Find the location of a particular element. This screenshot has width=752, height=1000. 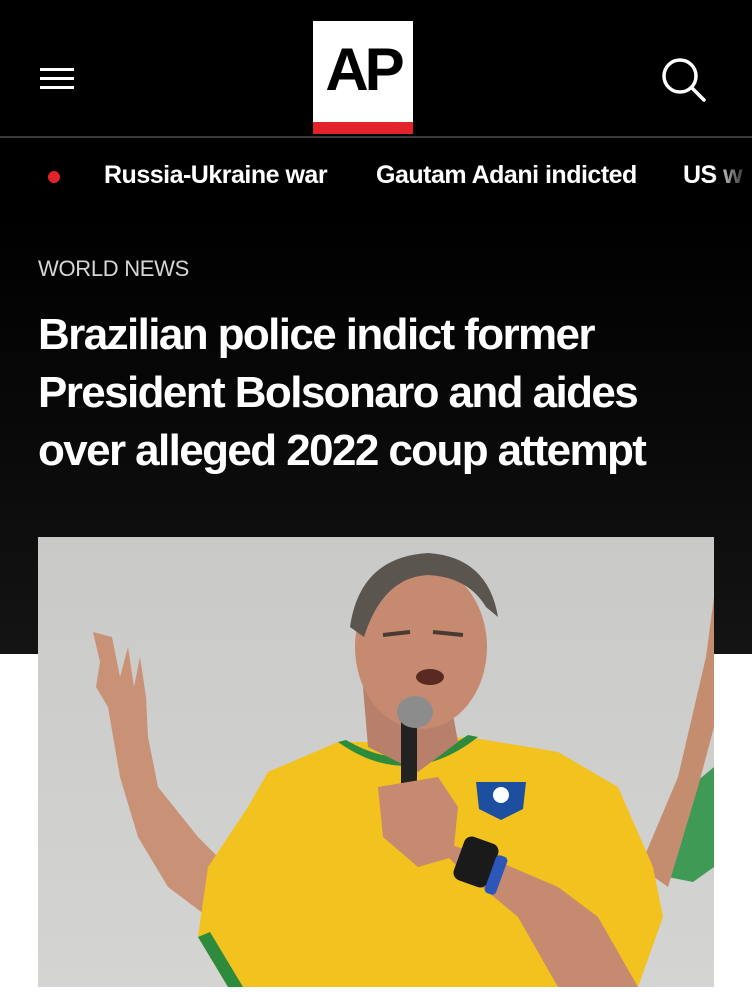

ap-logo: AP is located at coordinates (363, 77).